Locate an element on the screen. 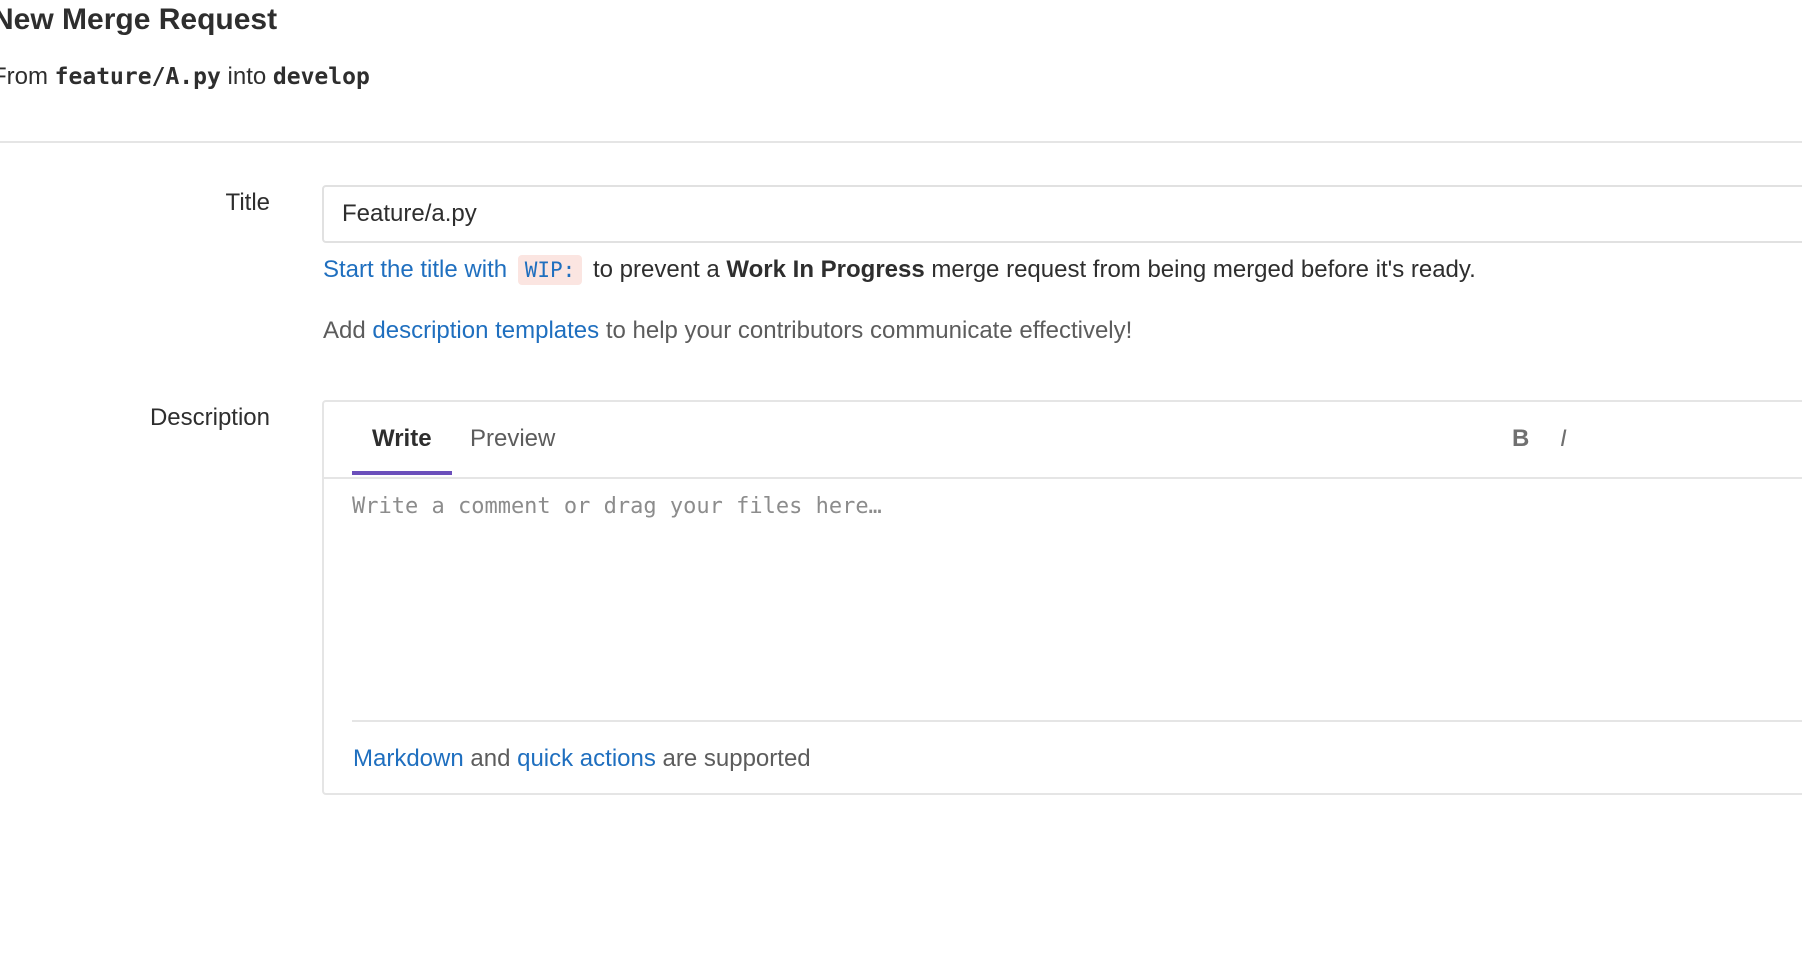  into-label: into is located at coordinates (247, 76).